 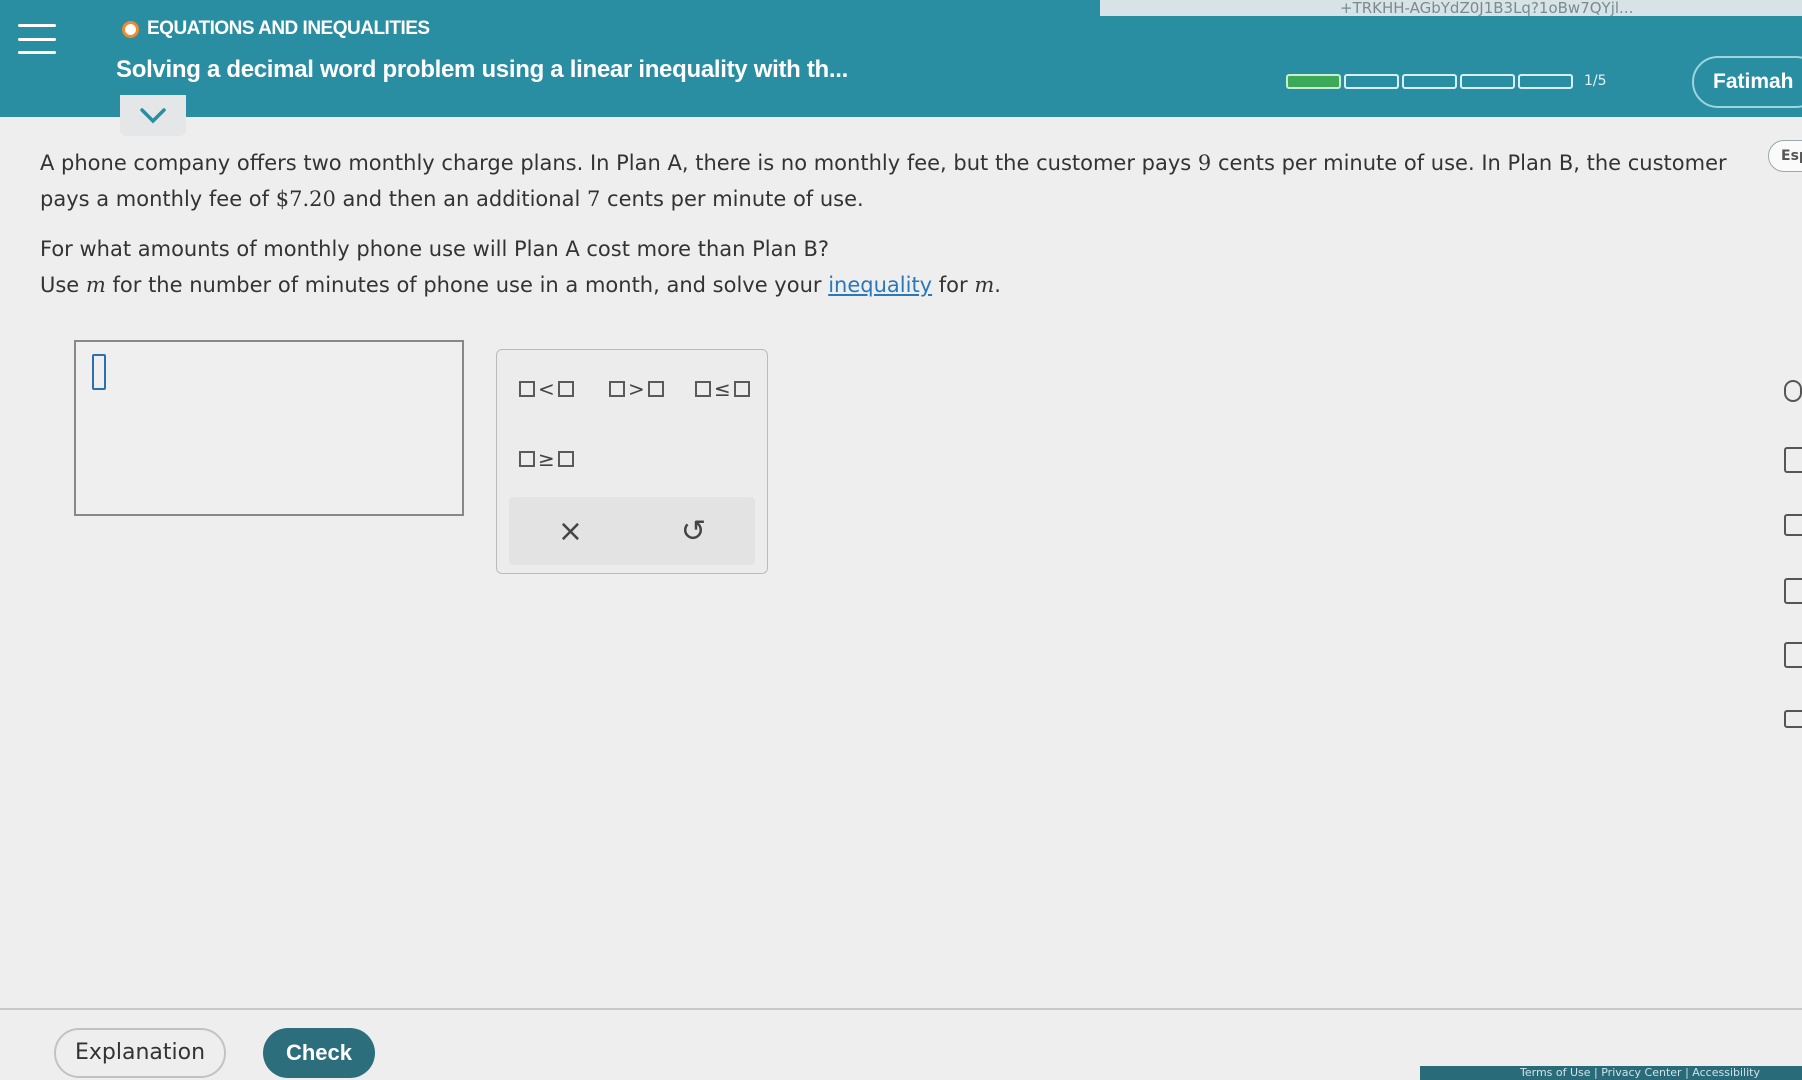 What do you see at coordinates (636, 389) in the screenshot?
I see `greater-than-key: >` at bounding box center [636, 389].